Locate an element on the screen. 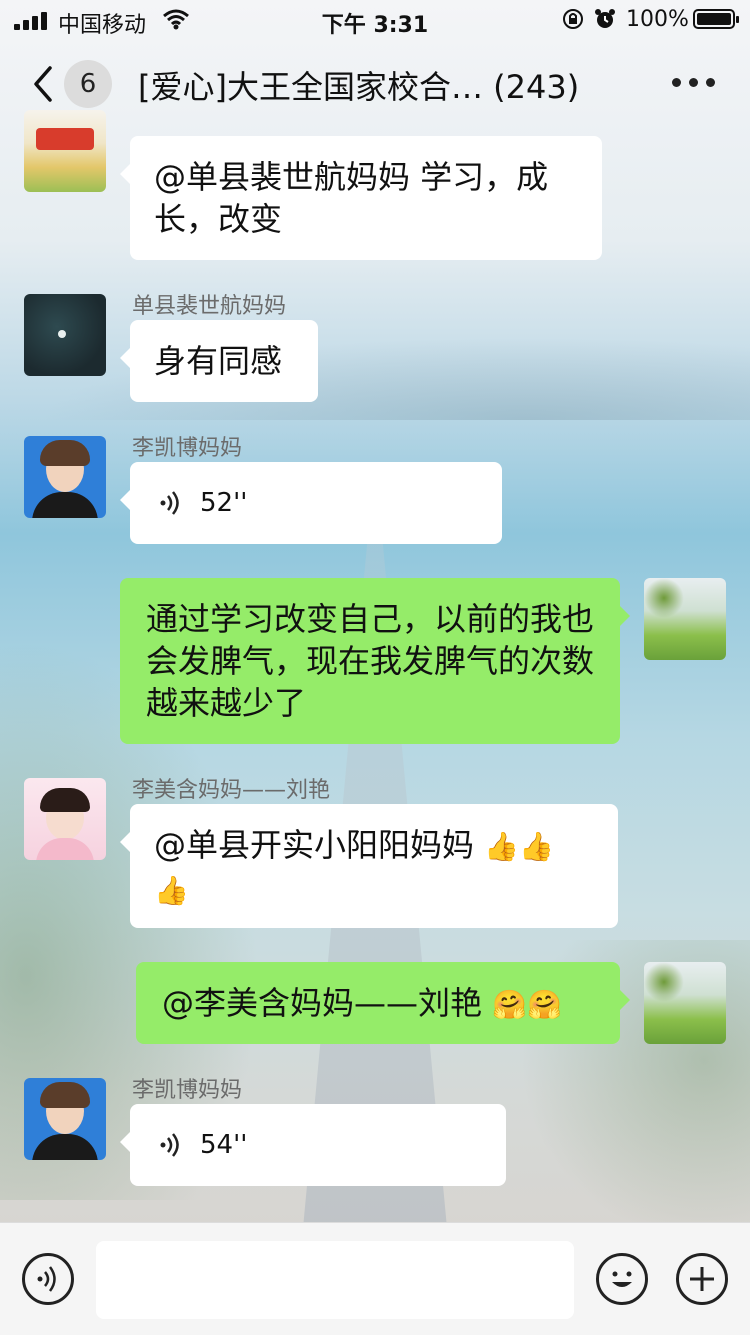 The image size is (750, 1335). voice-mode-icon is located at coordinates (46, 1279).